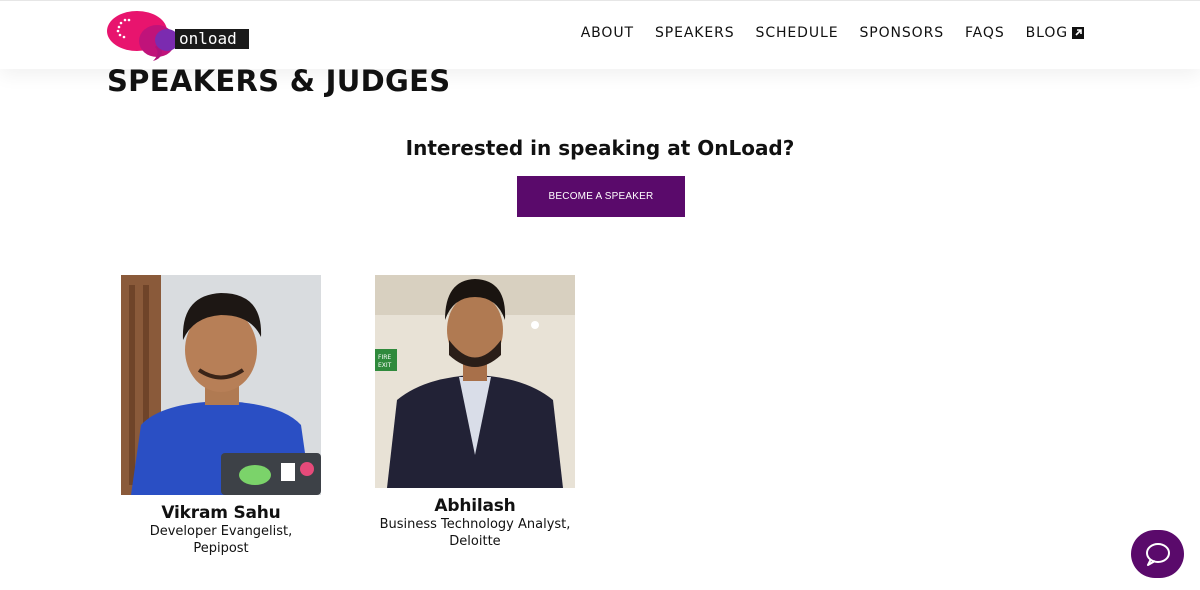  I want to click on nav-faqs: FAQS, so click(985, 33).